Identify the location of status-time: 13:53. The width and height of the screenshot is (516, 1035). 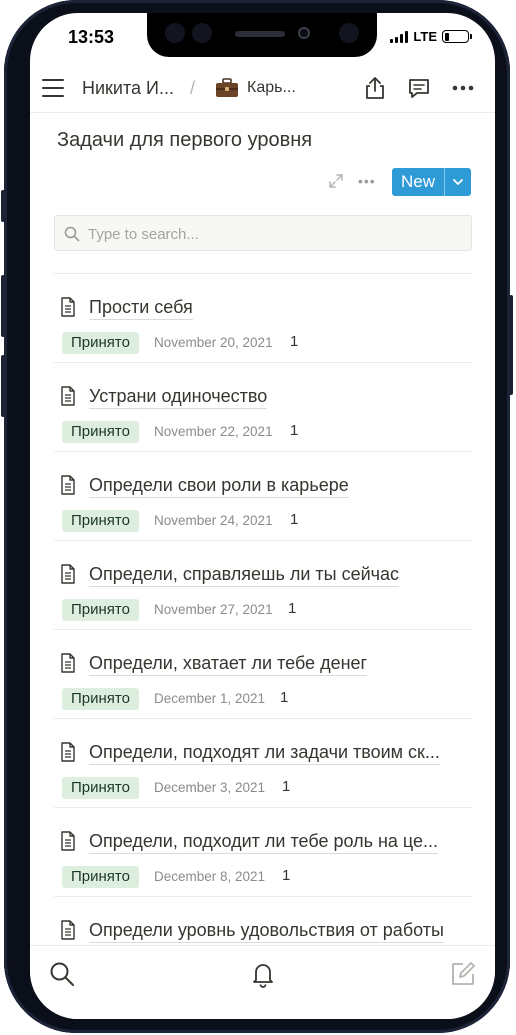
(91, 37).